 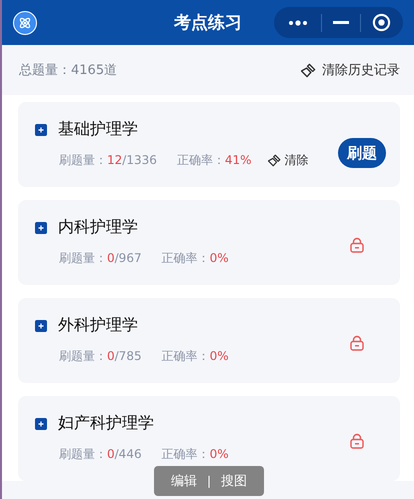 What do you see at coordinates (288, 160) in the screenshot?
I see `clear-link: 清除` at bounding box center [288, 160].